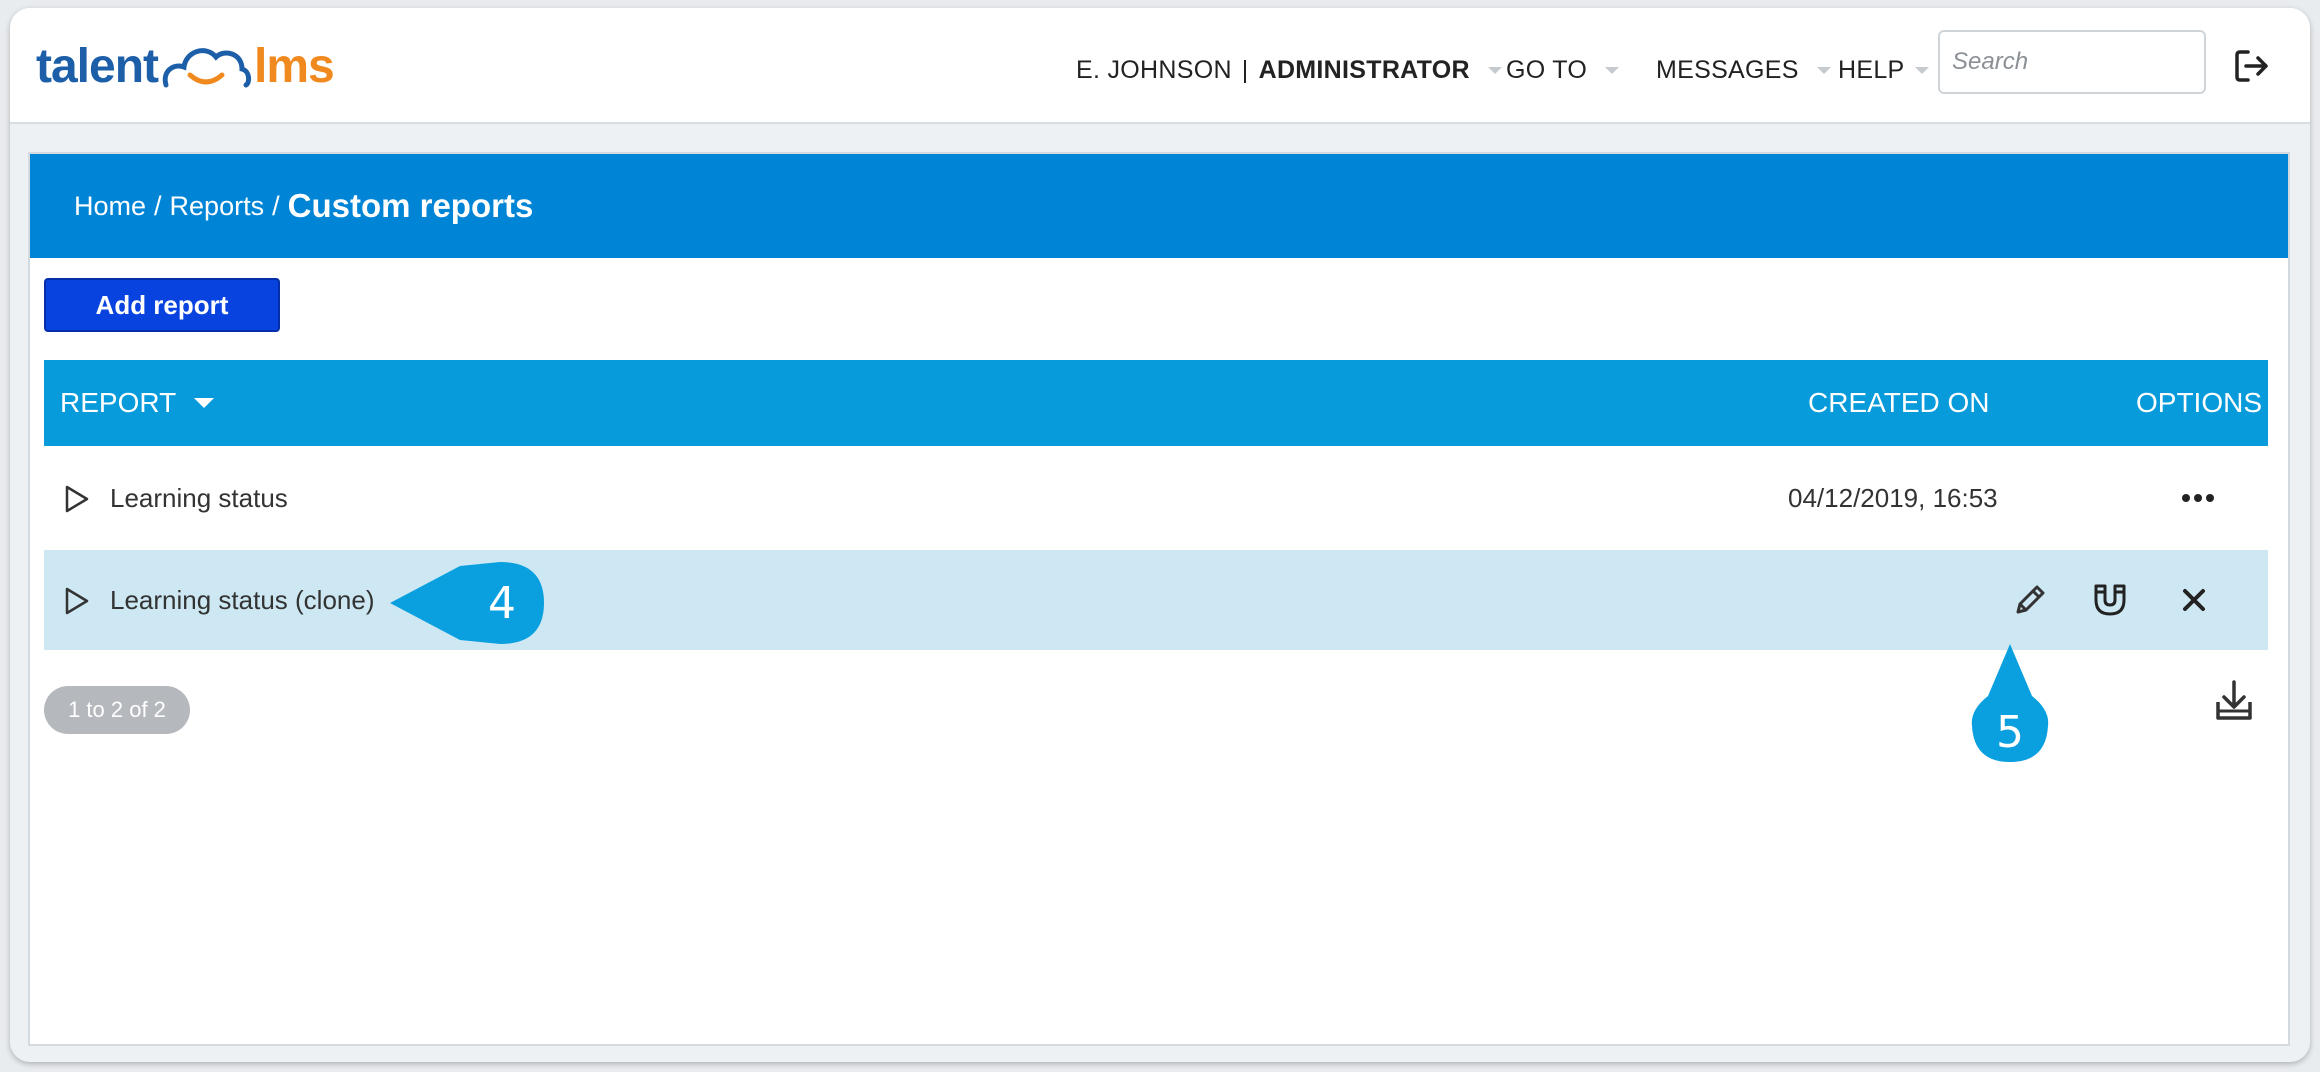 The image size is (2320, 1072). Describe the element at coordinates (2110, 600) in the screenshot. I see `magnet-icon` at that location.